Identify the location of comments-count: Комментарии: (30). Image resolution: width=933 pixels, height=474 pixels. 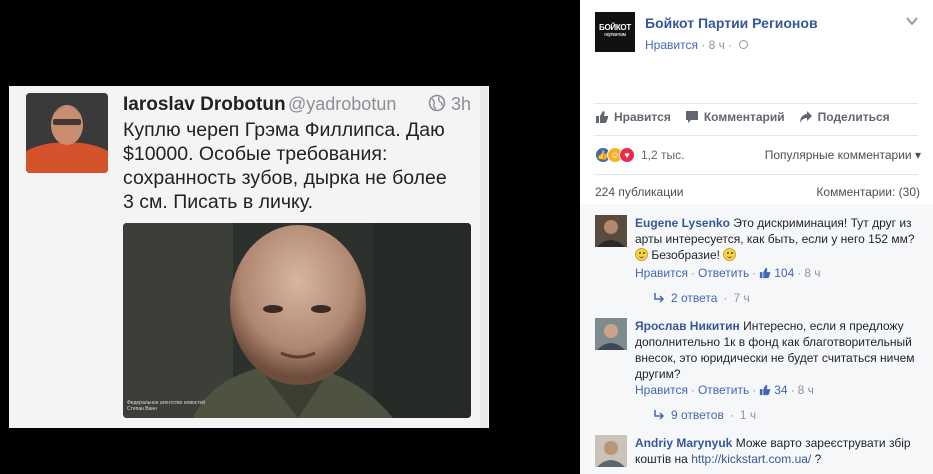
(868, 192).